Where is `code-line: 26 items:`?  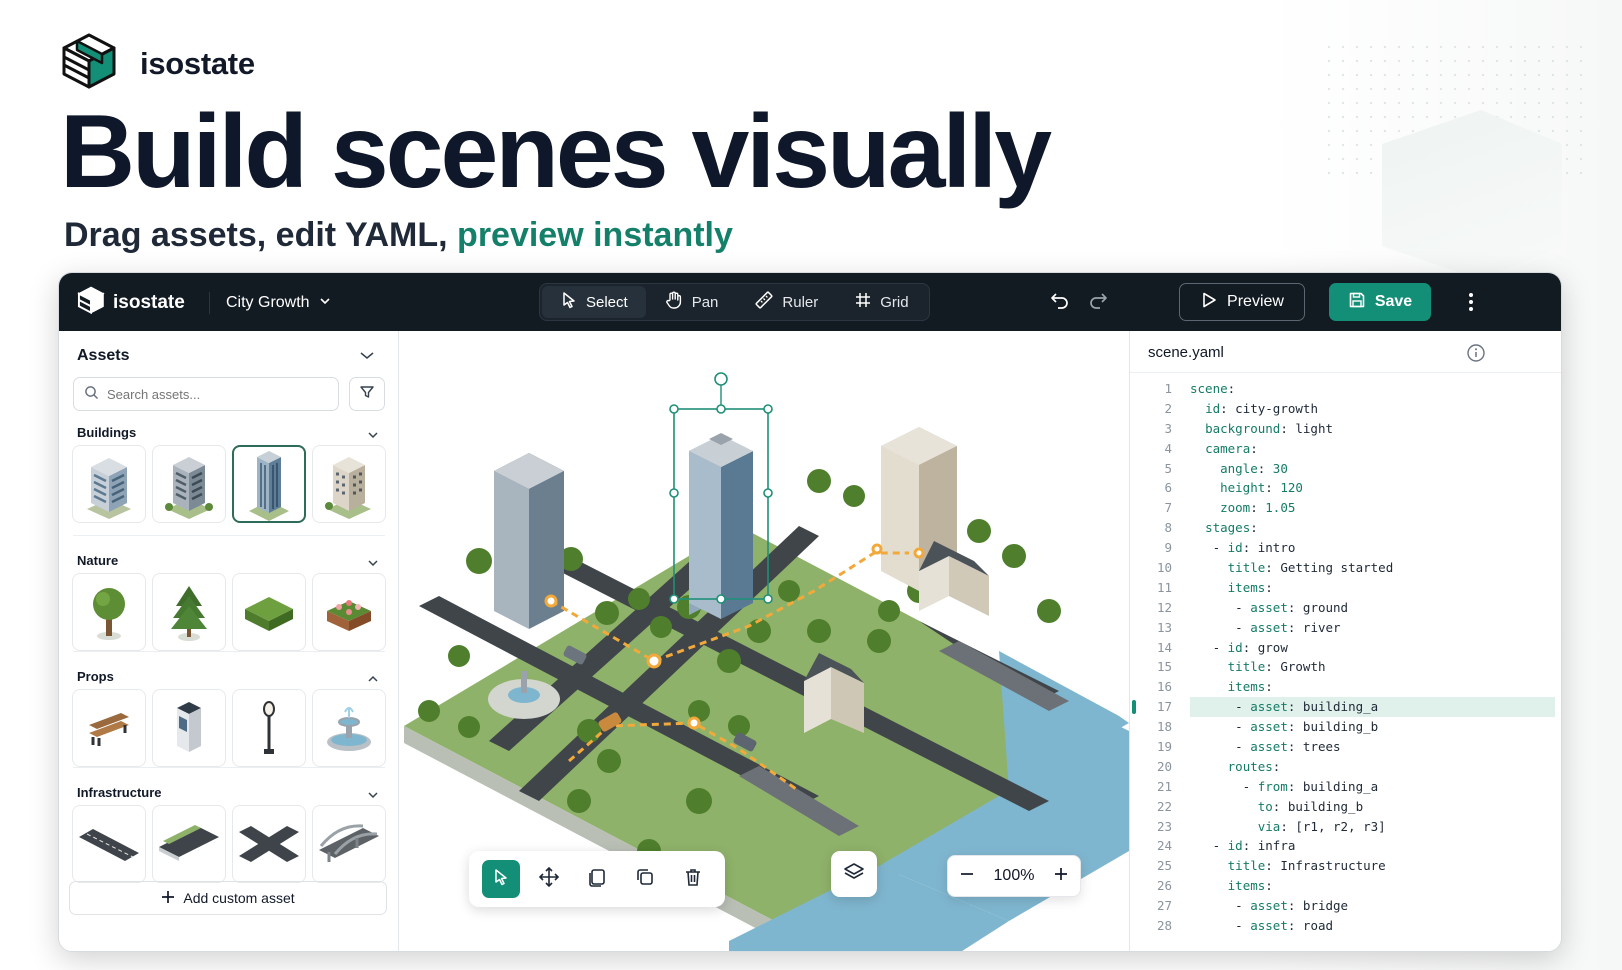 code-line: 26 items: is located at coordinates (1345, 886).